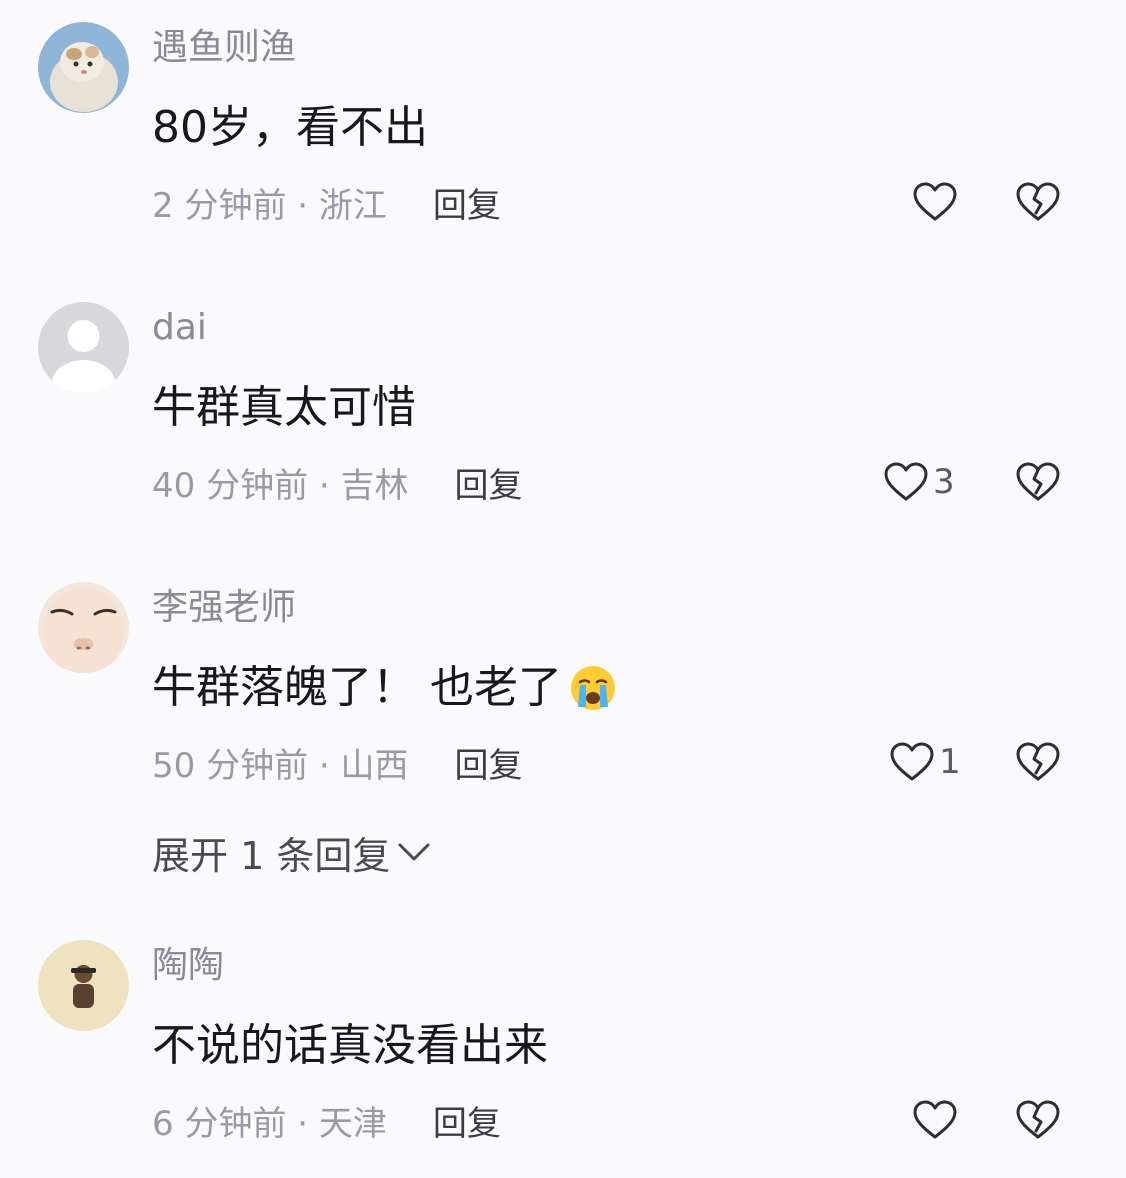 The width and height of the screenshot is (1126, 1178). Describe the element at coordinates (188, 966) in the screenshot. I see `username: 陶陶` at that location.